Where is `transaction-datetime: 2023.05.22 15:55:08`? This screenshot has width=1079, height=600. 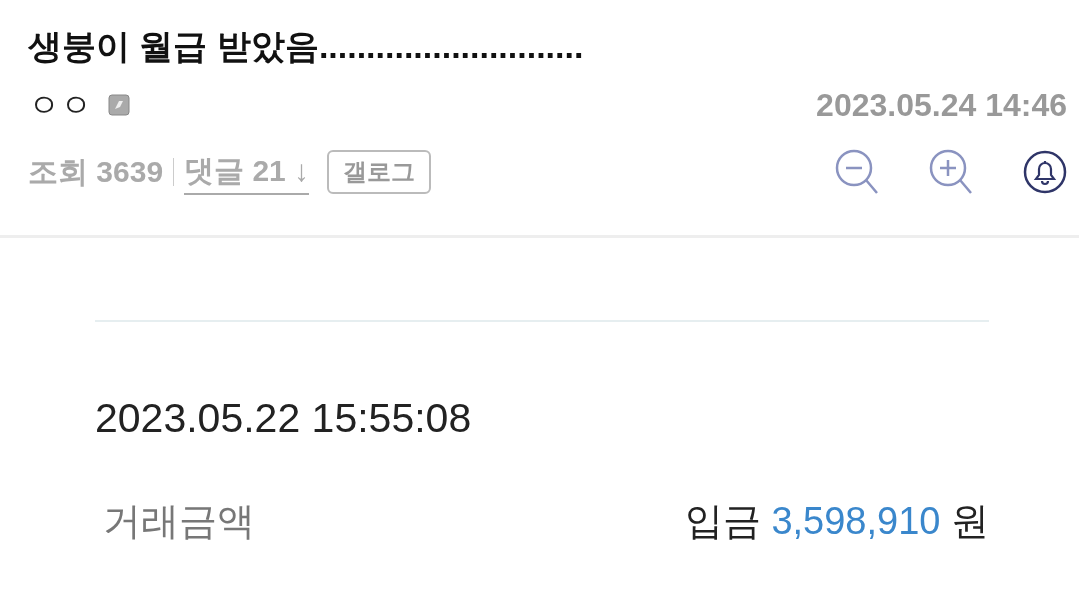 transaction-datetime: 2023.05.22 15:55:08 is located at coordinates (284, 418).